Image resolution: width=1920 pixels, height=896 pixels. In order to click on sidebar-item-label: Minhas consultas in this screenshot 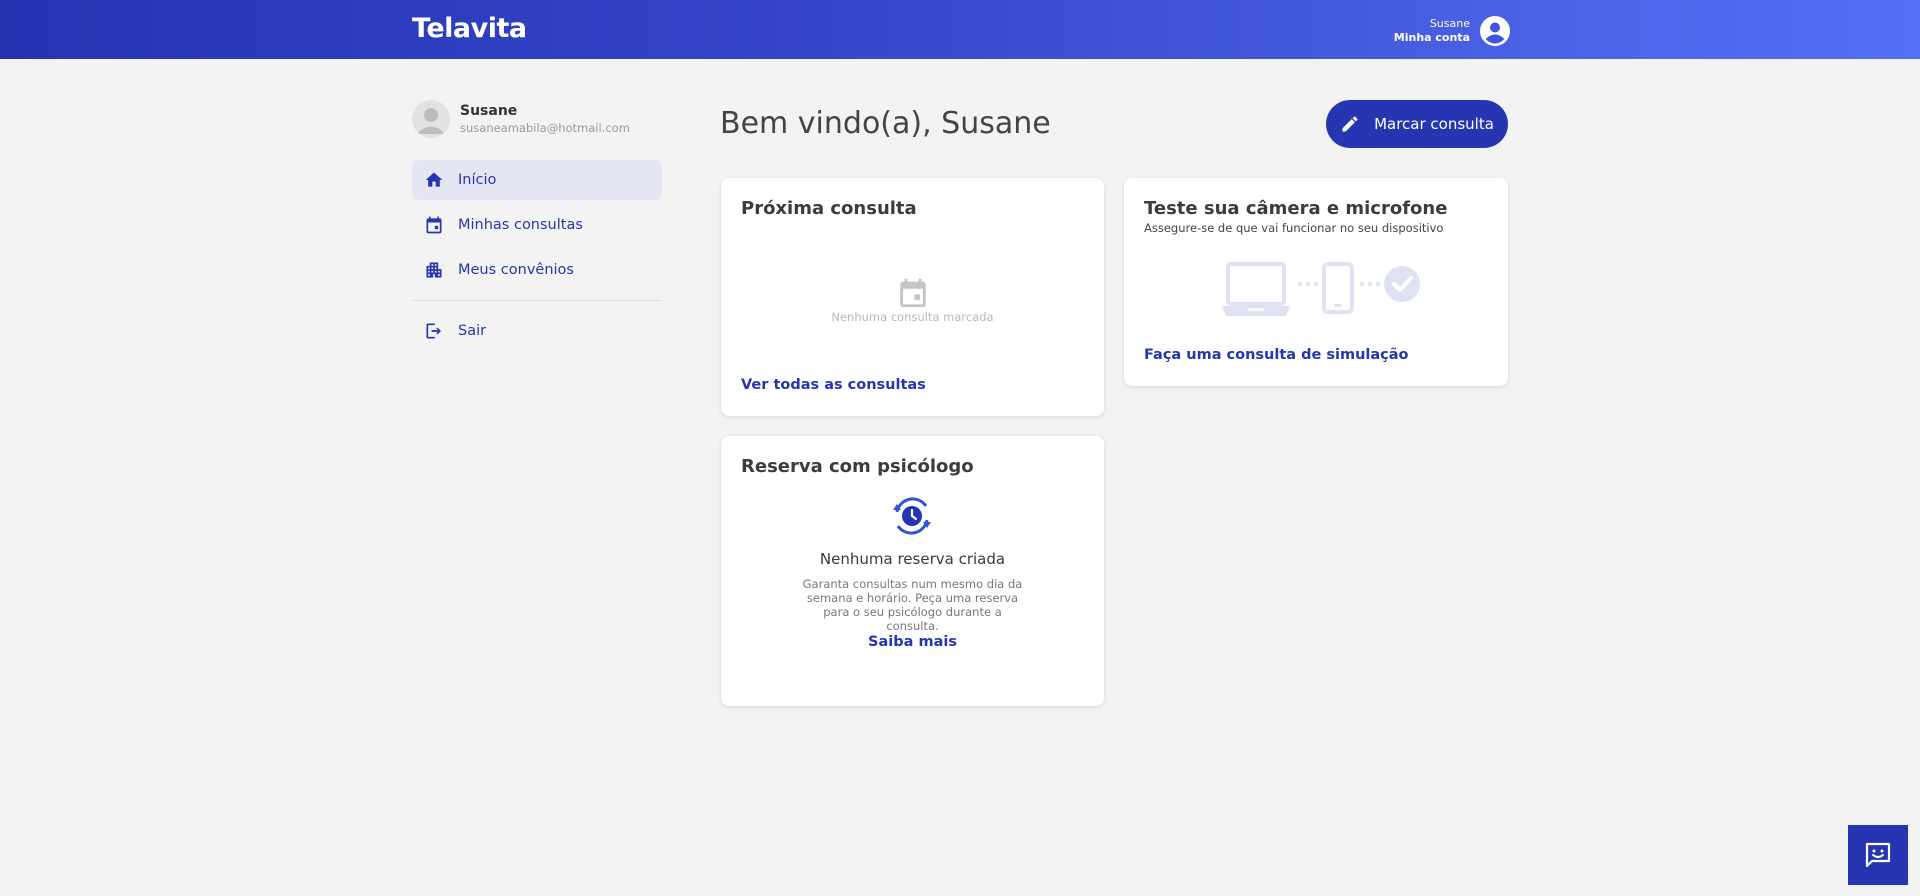, I will do `click(520, 225)`.